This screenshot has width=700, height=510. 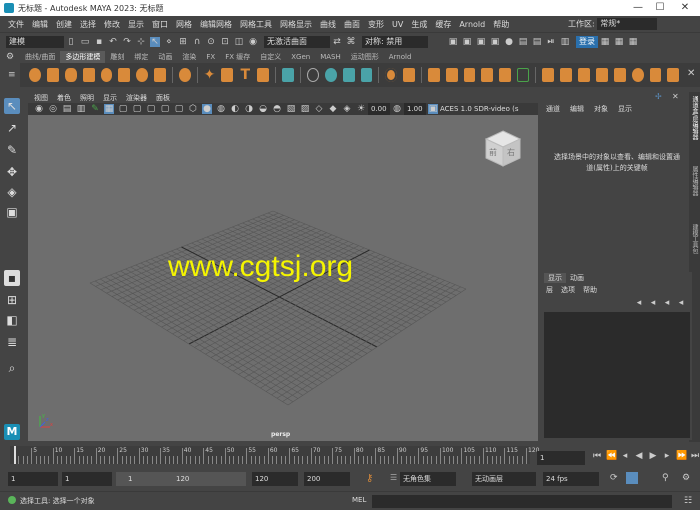 What do you see at coordinates (688, 501) in the screenshot?
I see `script-editor-icon: ☷` at bounding box center [688, 501].